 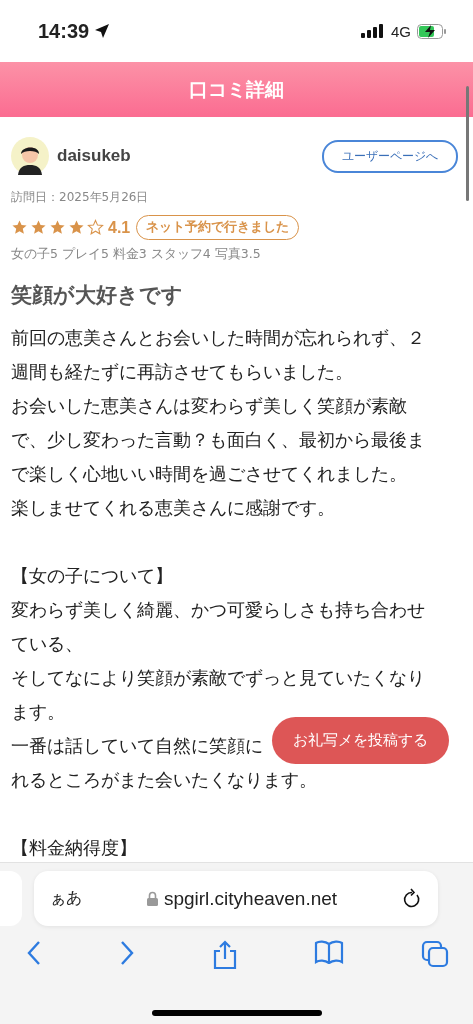 I want to click on book-icon, so click(x=329, y=952).